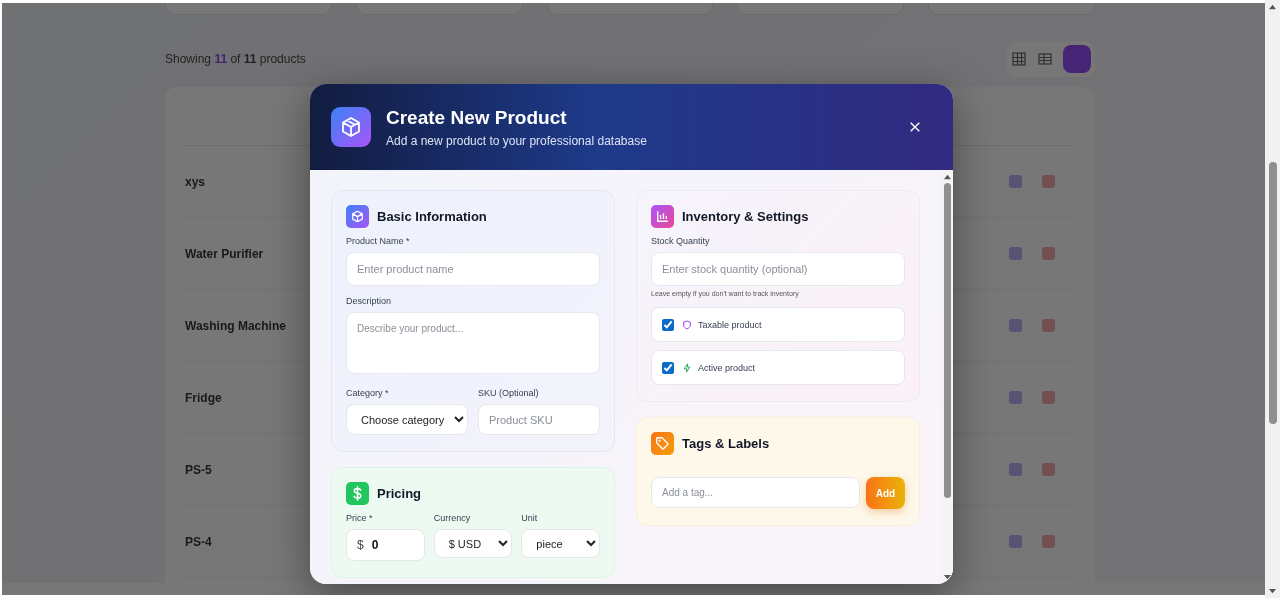 This screenshot has height=598, width=1280. What do you see at coordinates (681, 241) in the screenshot?
I see `field-label: Stock Quantity` at bounding box center [681, 241].